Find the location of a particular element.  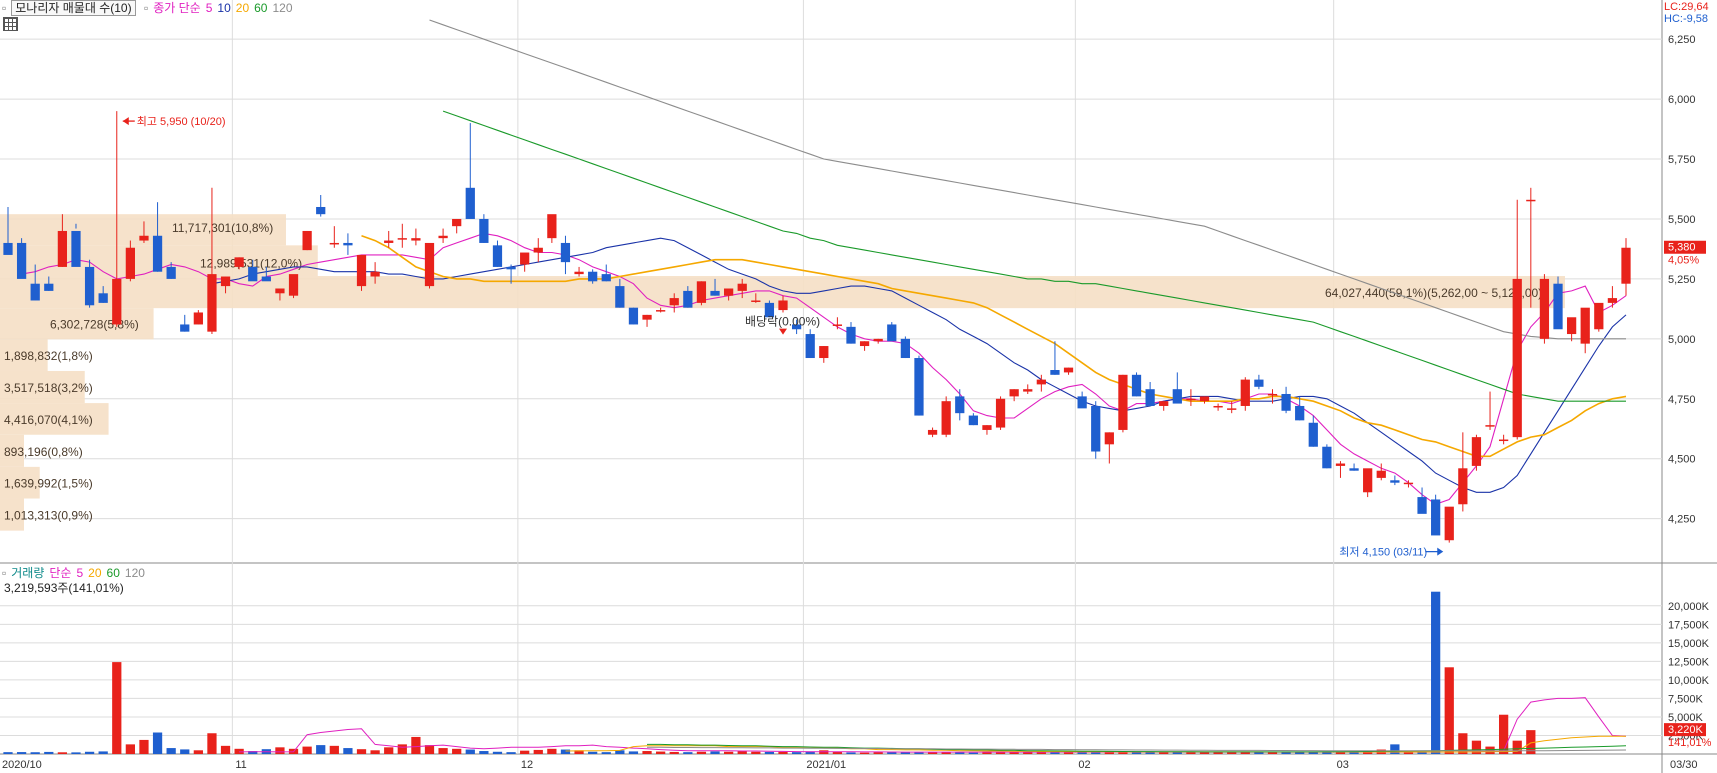

indicator-title: 모나리자 매물대 수(10) is located at coordinates (73, 8).